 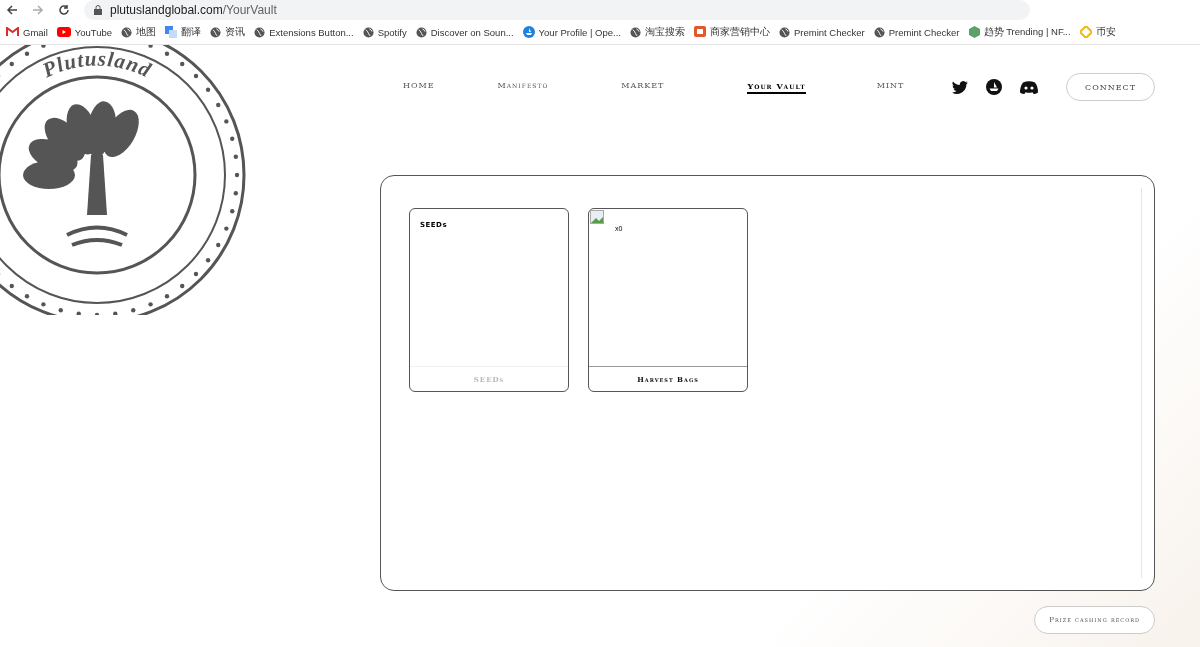 What do you see at coordinates (1085, 32) in the screenshot?
I see `diamond-icon` at bounding box center [1085, 32].